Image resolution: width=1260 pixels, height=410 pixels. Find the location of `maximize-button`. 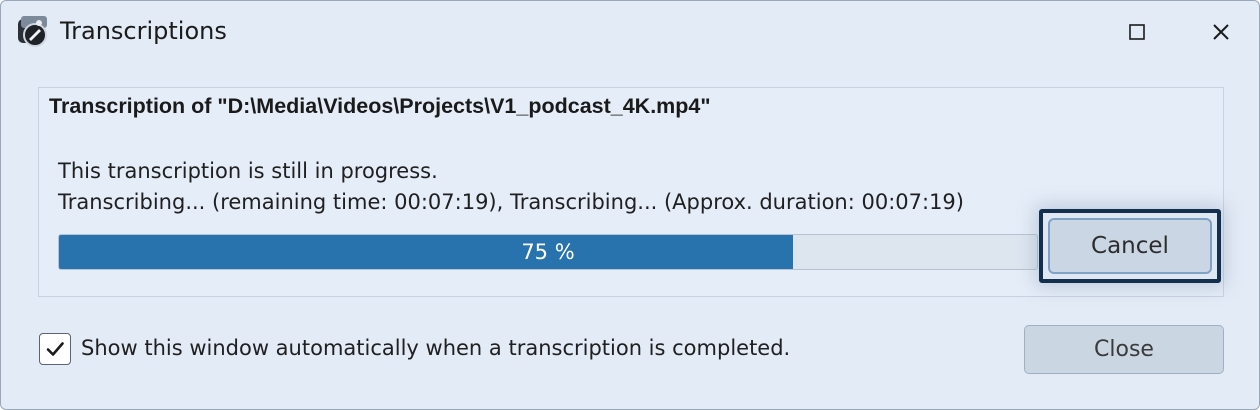

maximize-button is located at coordinates (1137, 32).